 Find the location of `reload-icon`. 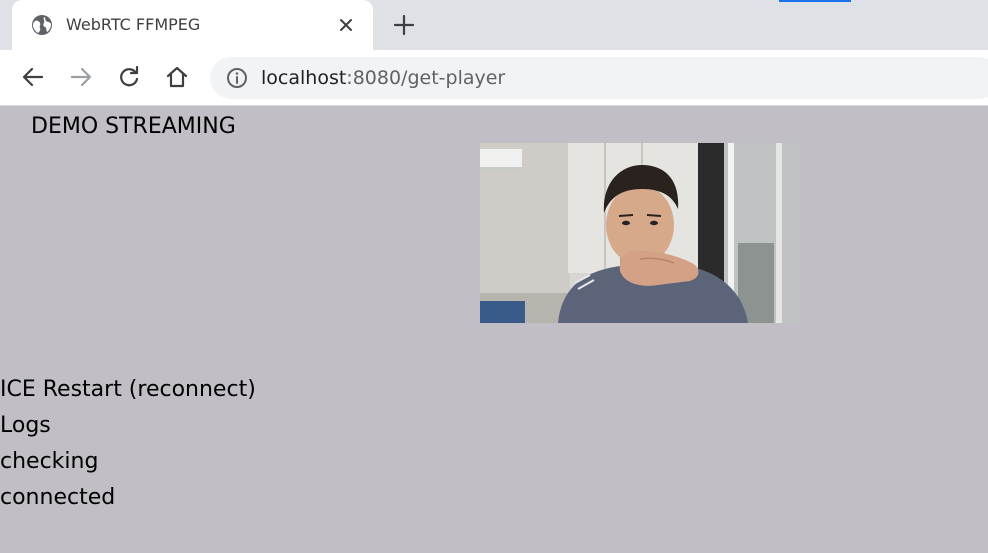

reload-icon is located at coordinates (129, 77).